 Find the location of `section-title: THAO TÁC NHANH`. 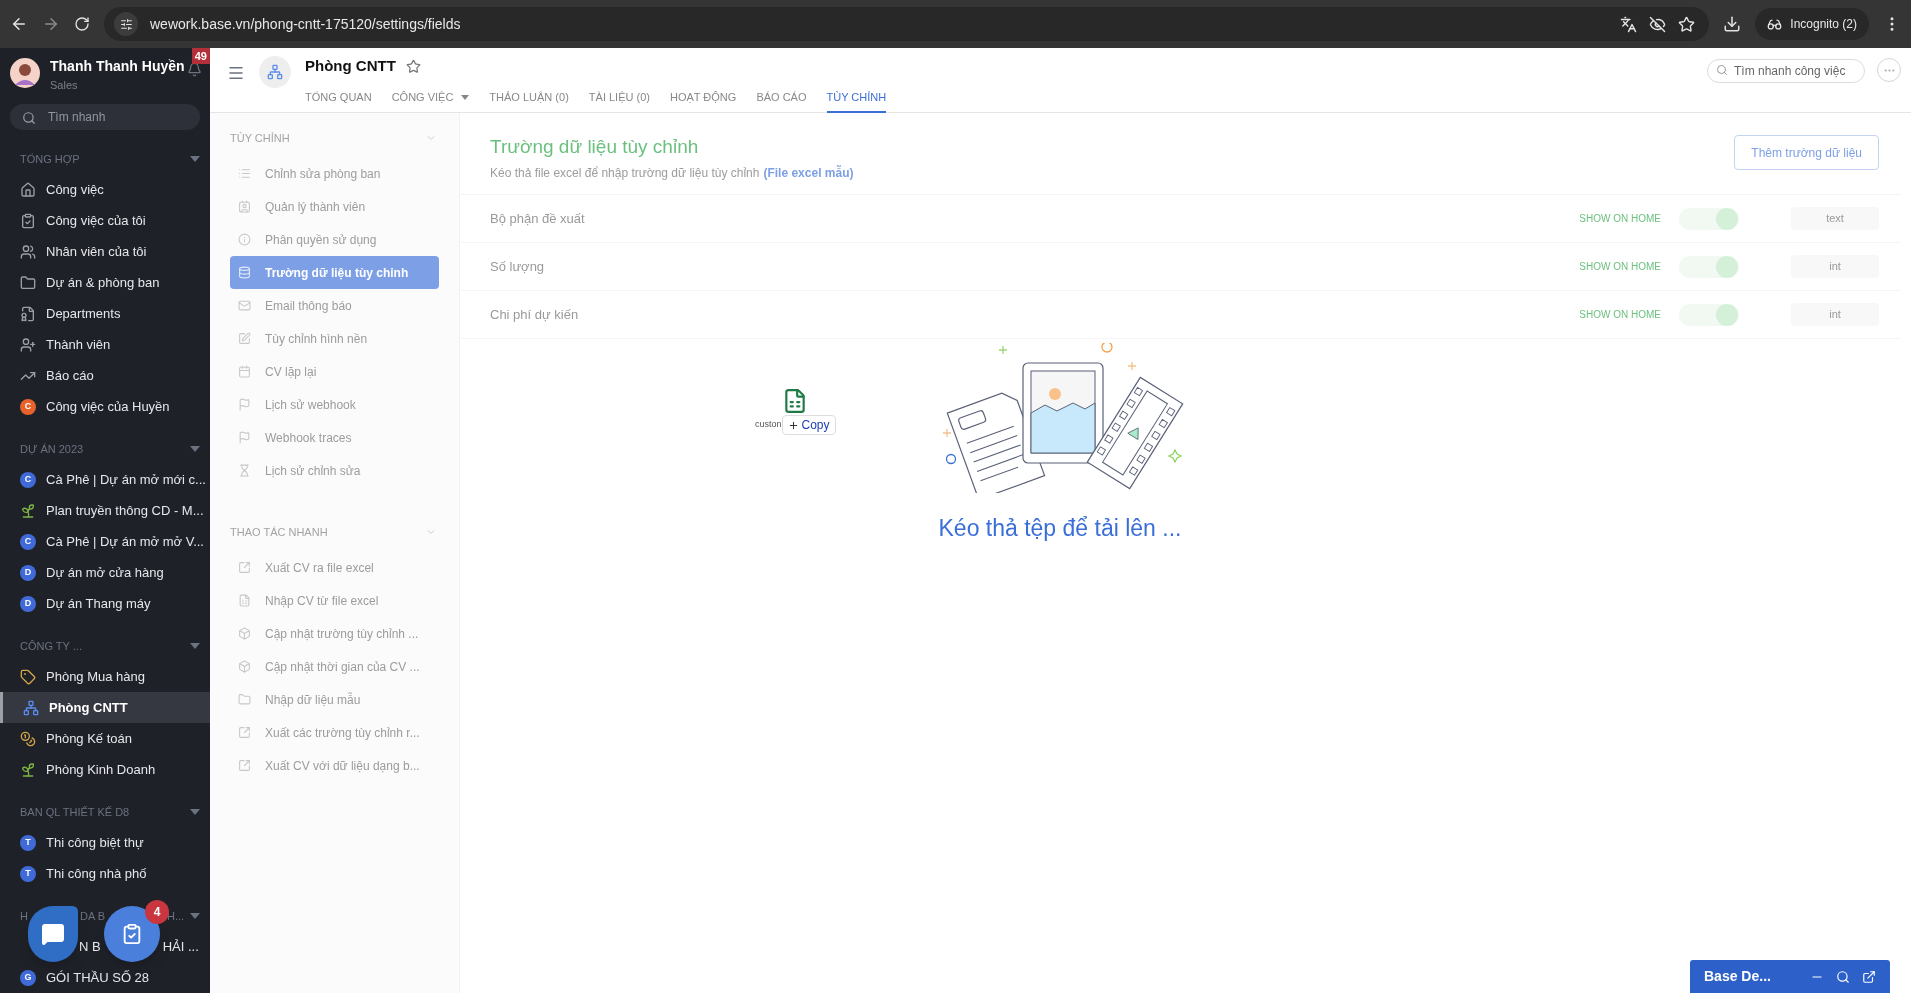

section-title: THAO TÁC NHANH is located at coordinates (279, 532).